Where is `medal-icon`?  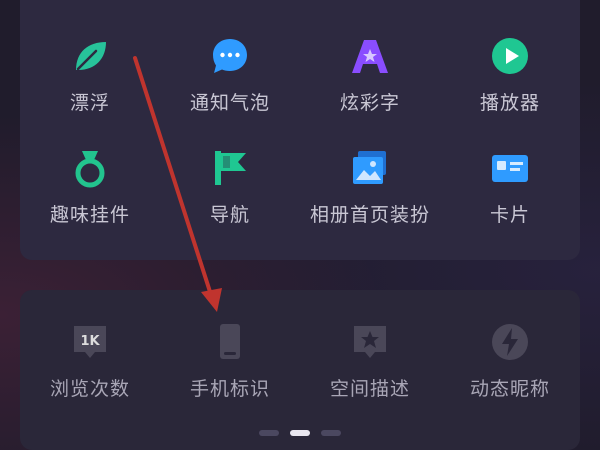
medal-icon is located at coordinates (90, 168).